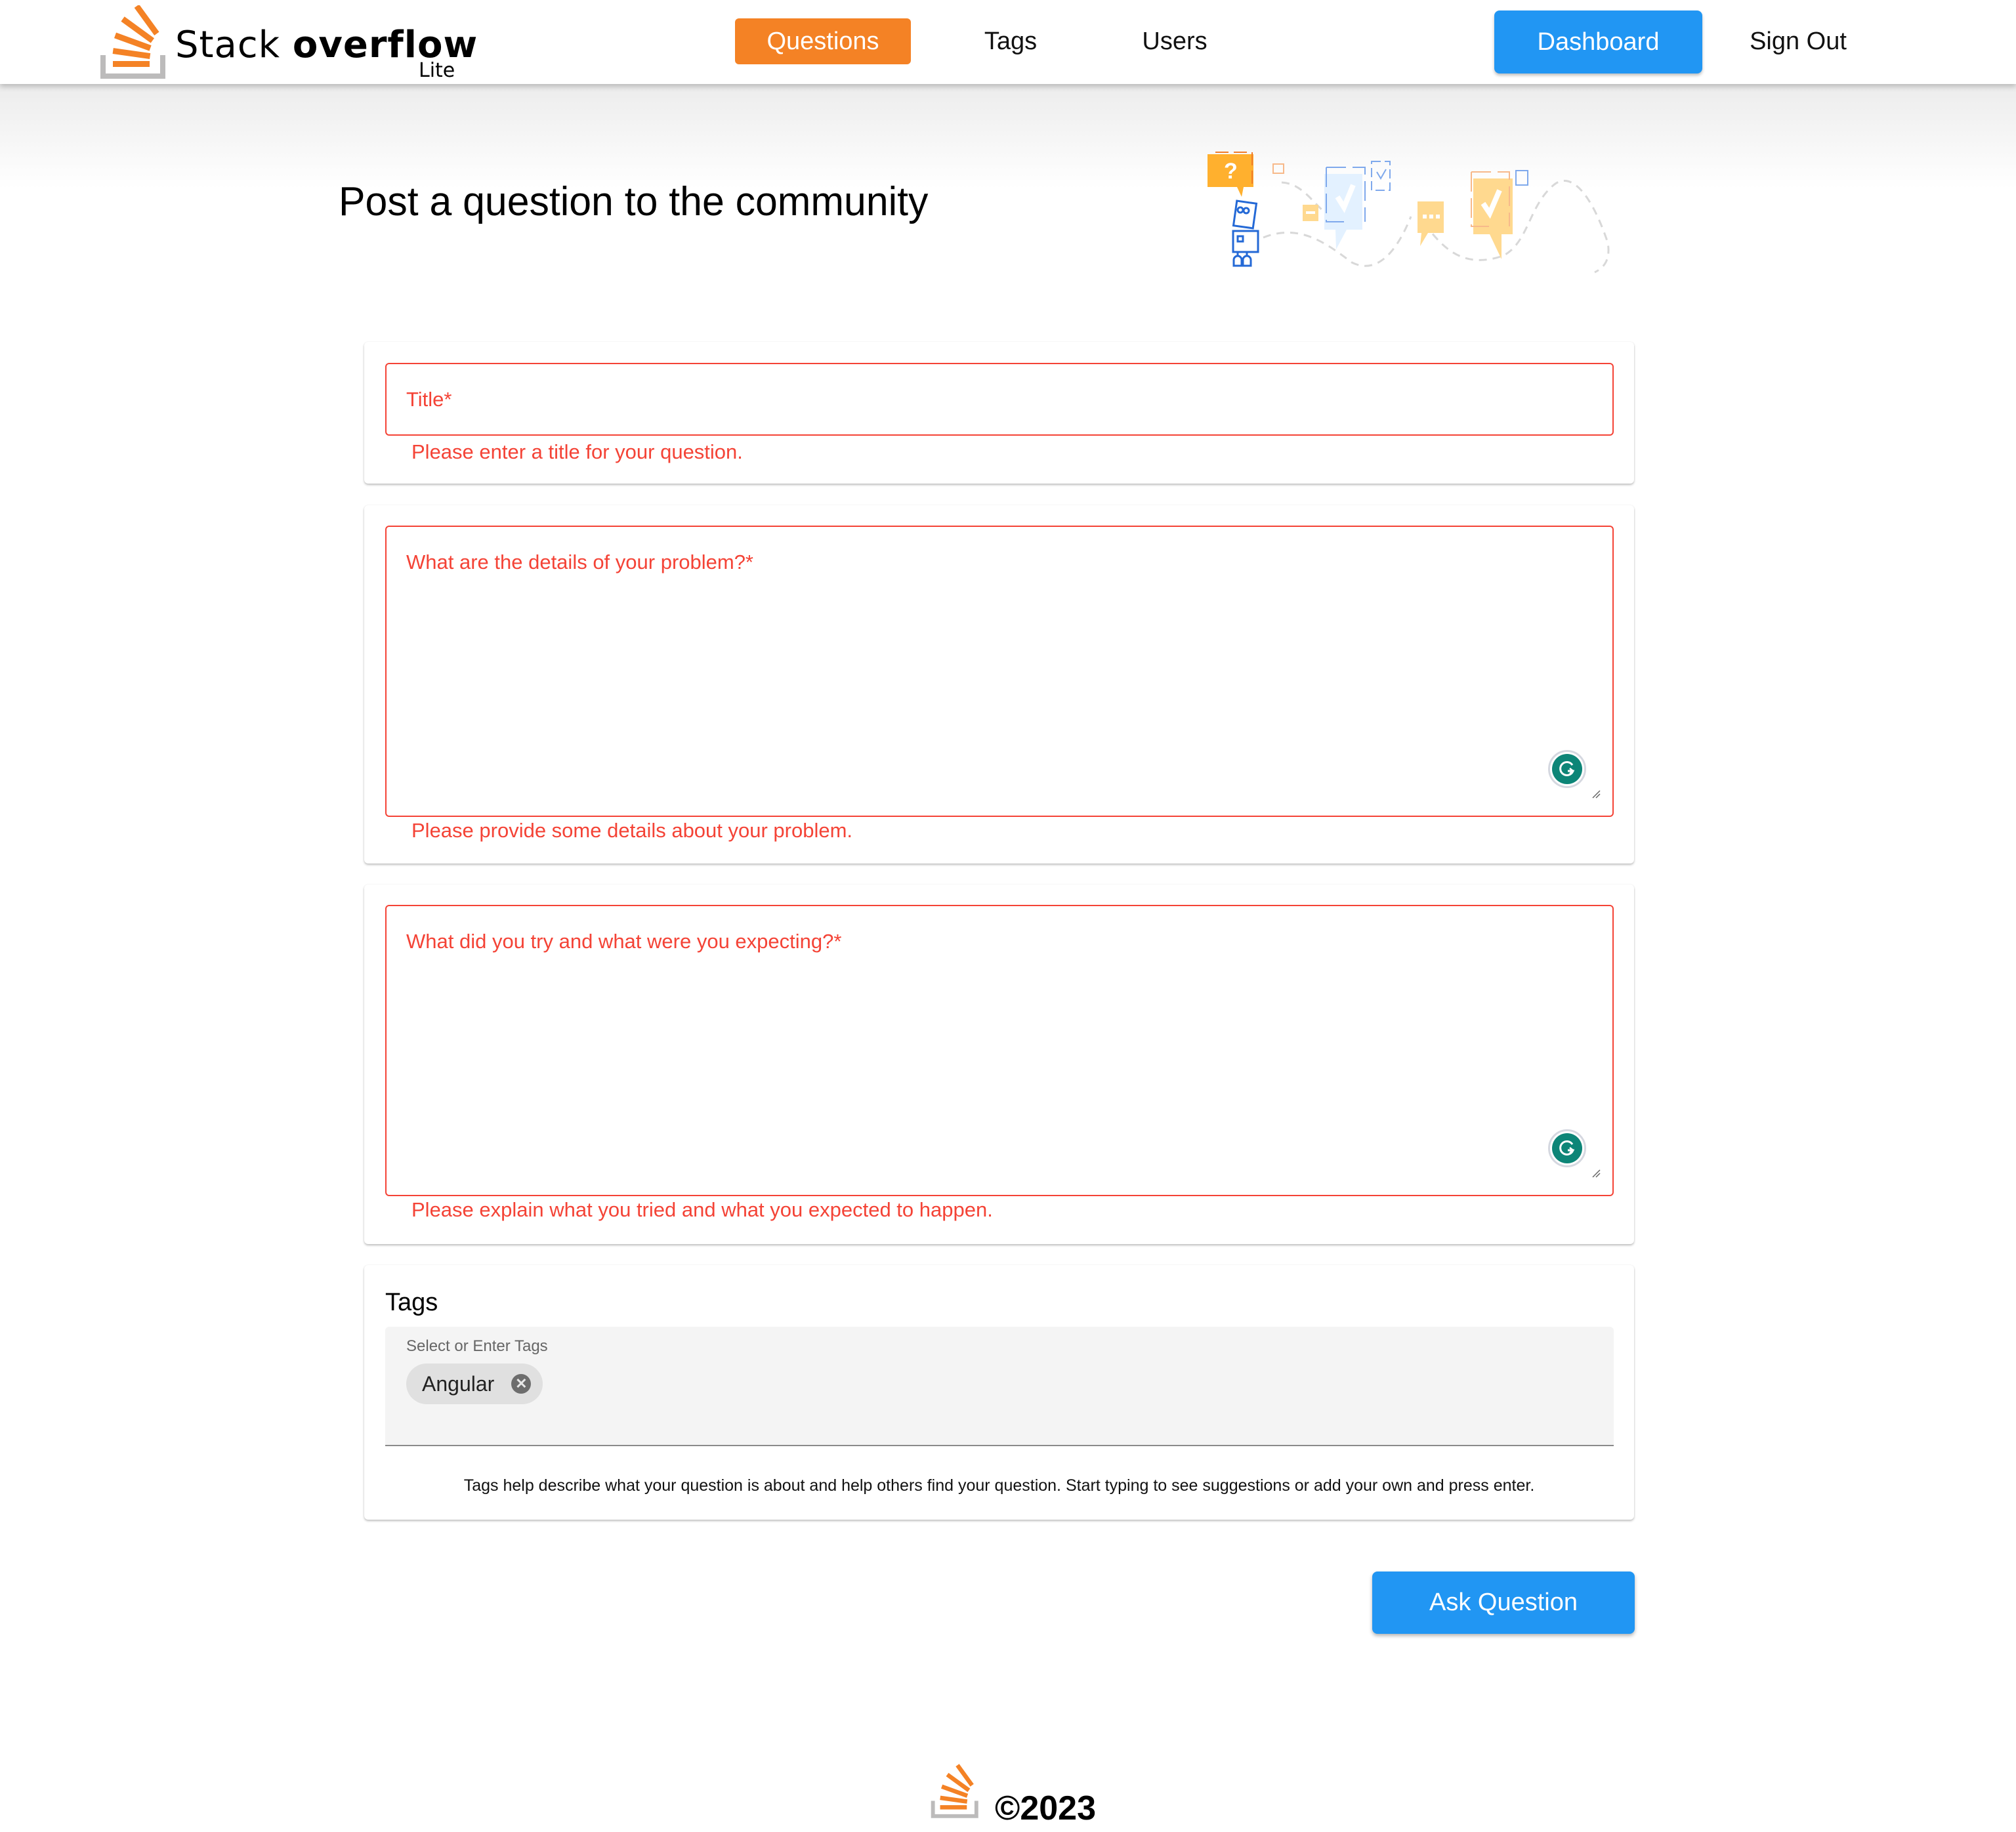  I want to click on tag-chip: Angular ✕, so click(474, 1384).